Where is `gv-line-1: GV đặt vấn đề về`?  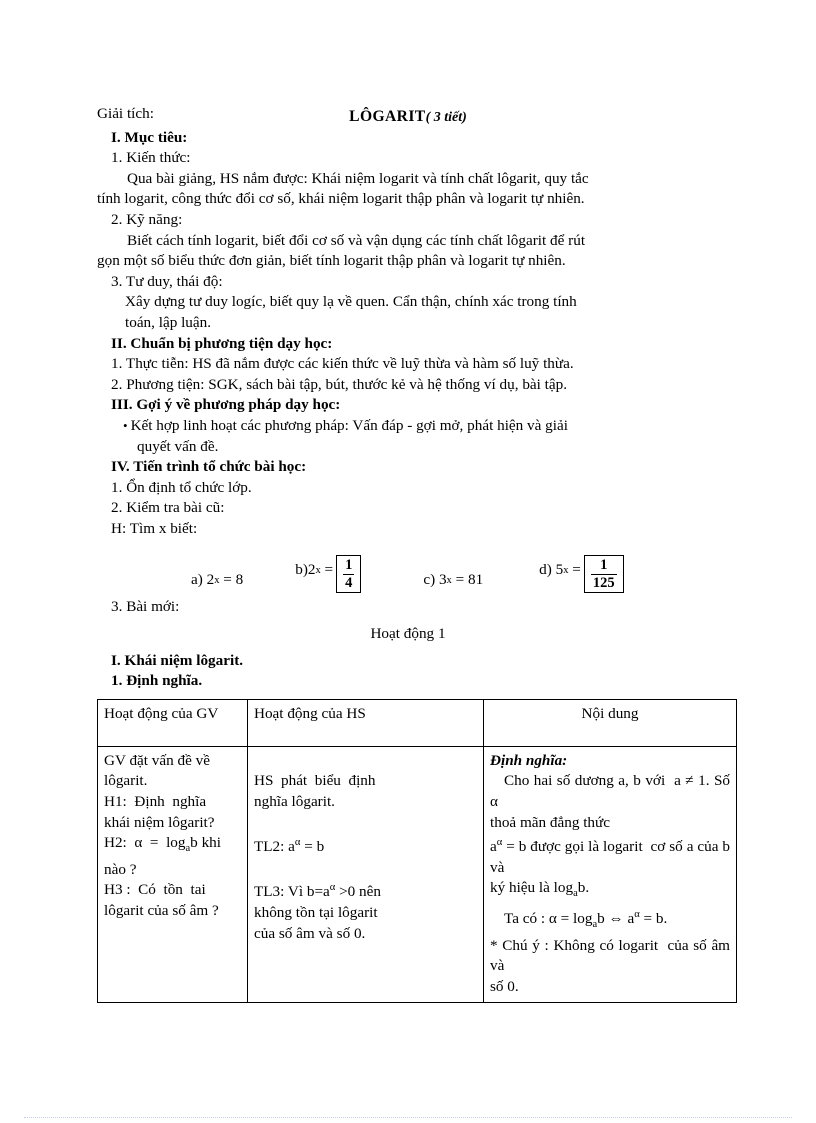 gv-line-1: GV đặt vấn đề về is located at coordinates (157, 760).